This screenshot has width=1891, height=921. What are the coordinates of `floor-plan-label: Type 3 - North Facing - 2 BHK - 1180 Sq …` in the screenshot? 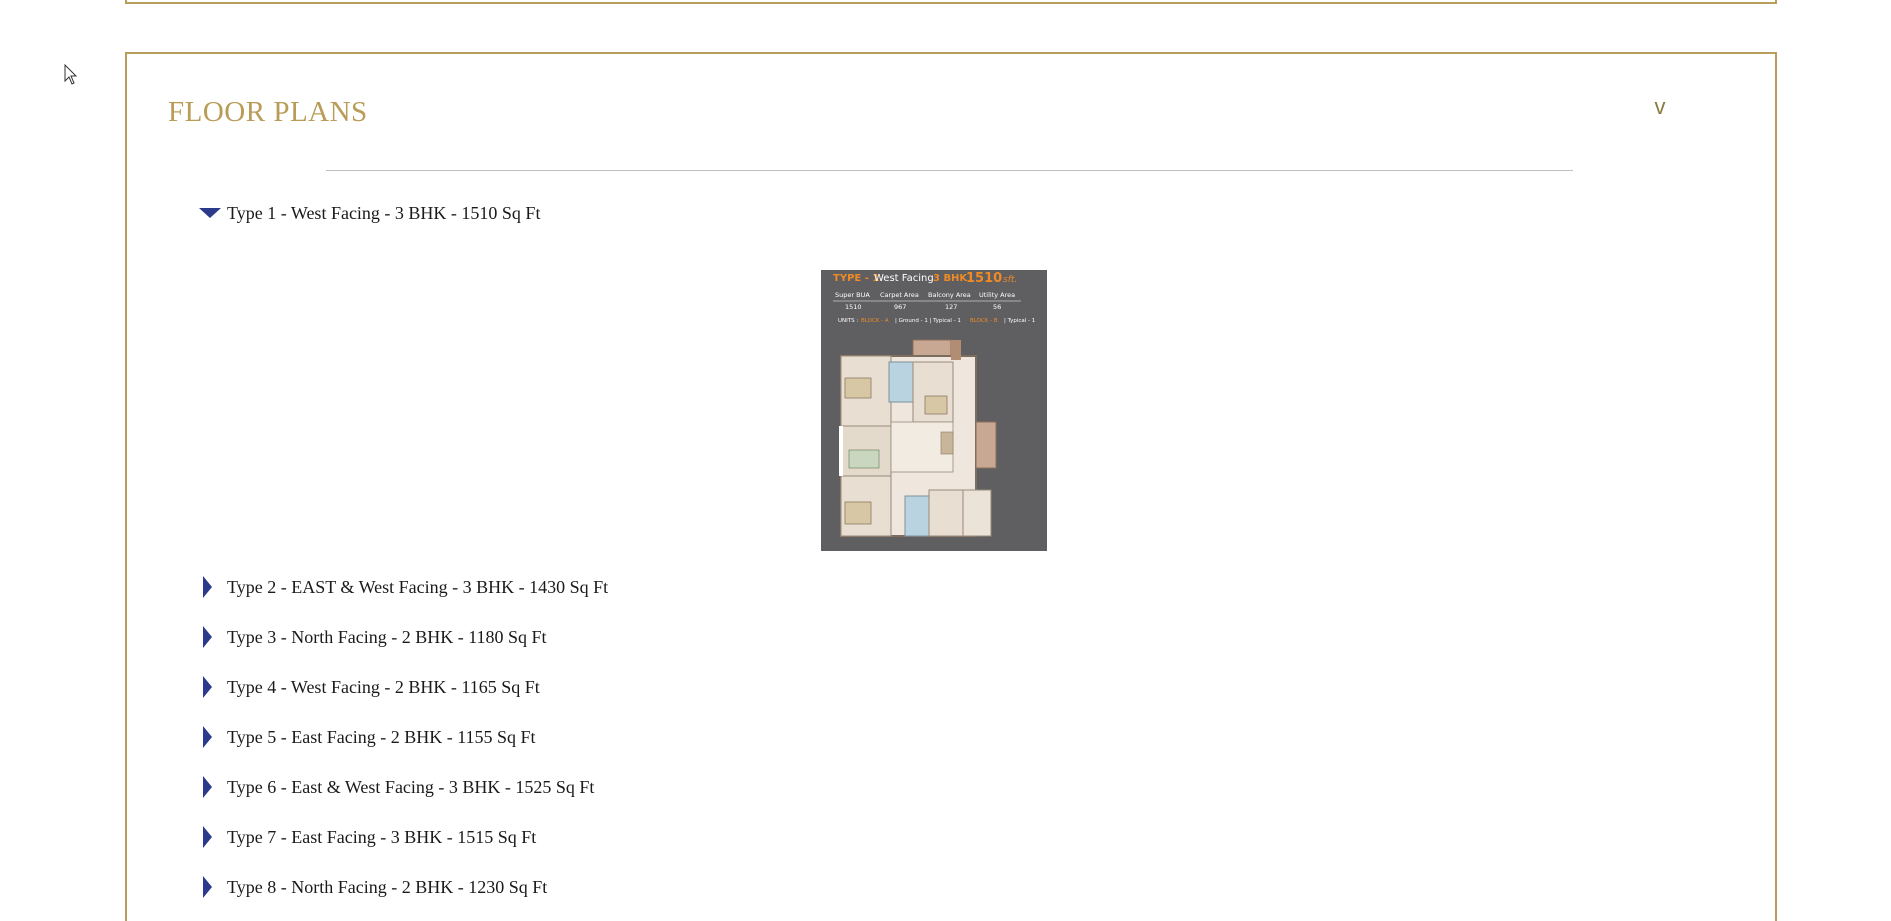 It's located at (387, 636).